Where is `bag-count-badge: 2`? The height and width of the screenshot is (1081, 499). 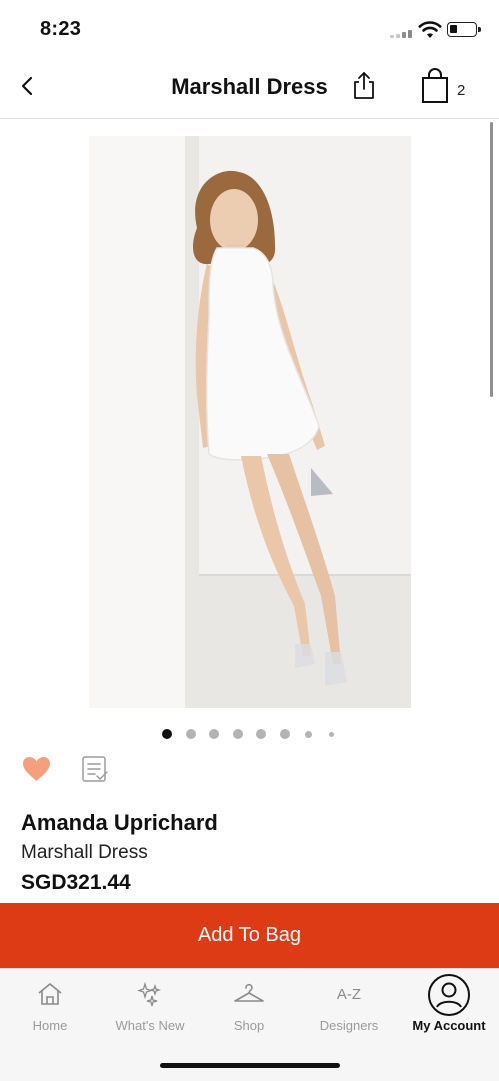 bag-count-badge: 2 is located at coordinates (461, 90).